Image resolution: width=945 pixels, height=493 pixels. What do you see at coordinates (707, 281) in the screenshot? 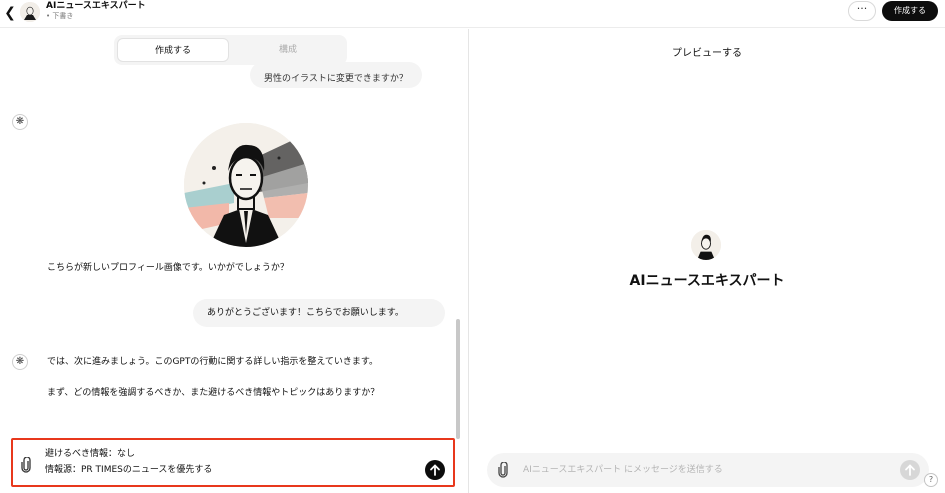
I see `preview-gpt-name: AIニュースエキスパート` at bounding box center [707, 281].